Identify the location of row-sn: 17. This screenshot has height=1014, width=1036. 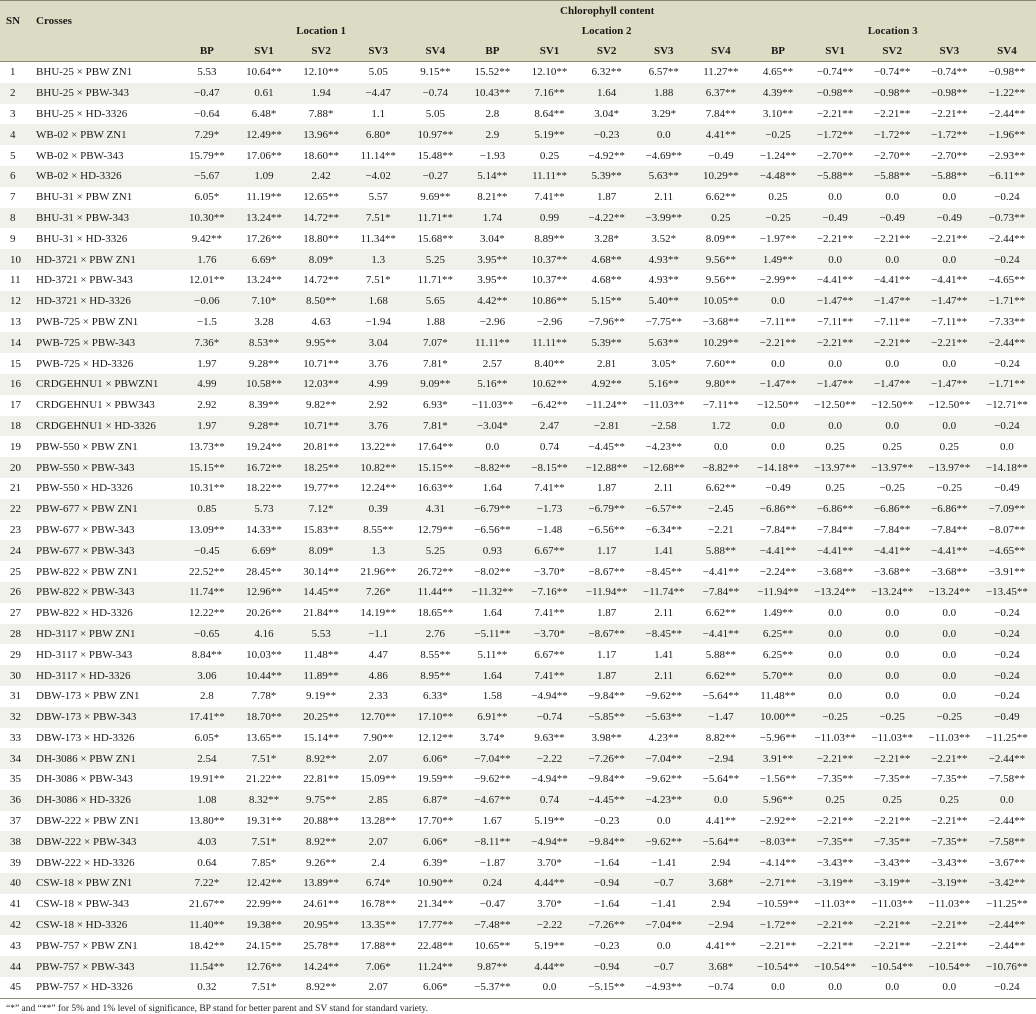
(15, 405).